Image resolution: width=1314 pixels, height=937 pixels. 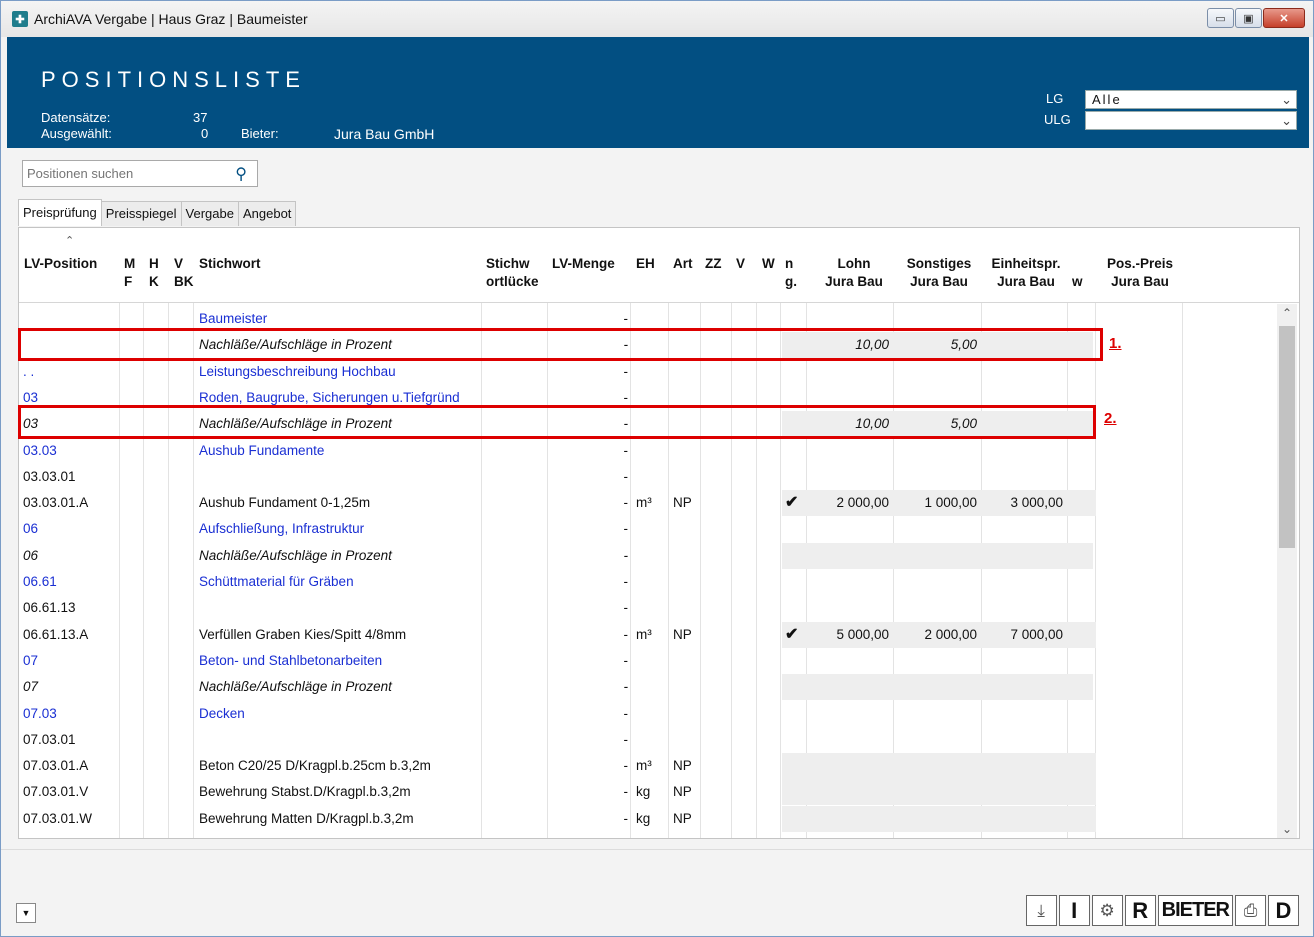 I want to click on sort-ascending-icon: ⌃, so click(x=69, y=240).